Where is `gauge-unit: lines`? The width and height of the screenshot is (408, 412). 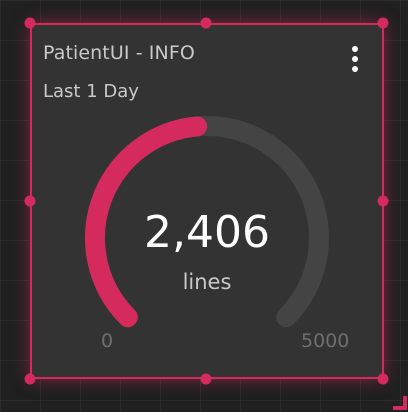
gauge-unit: lines is located at coordinates (207, 282).